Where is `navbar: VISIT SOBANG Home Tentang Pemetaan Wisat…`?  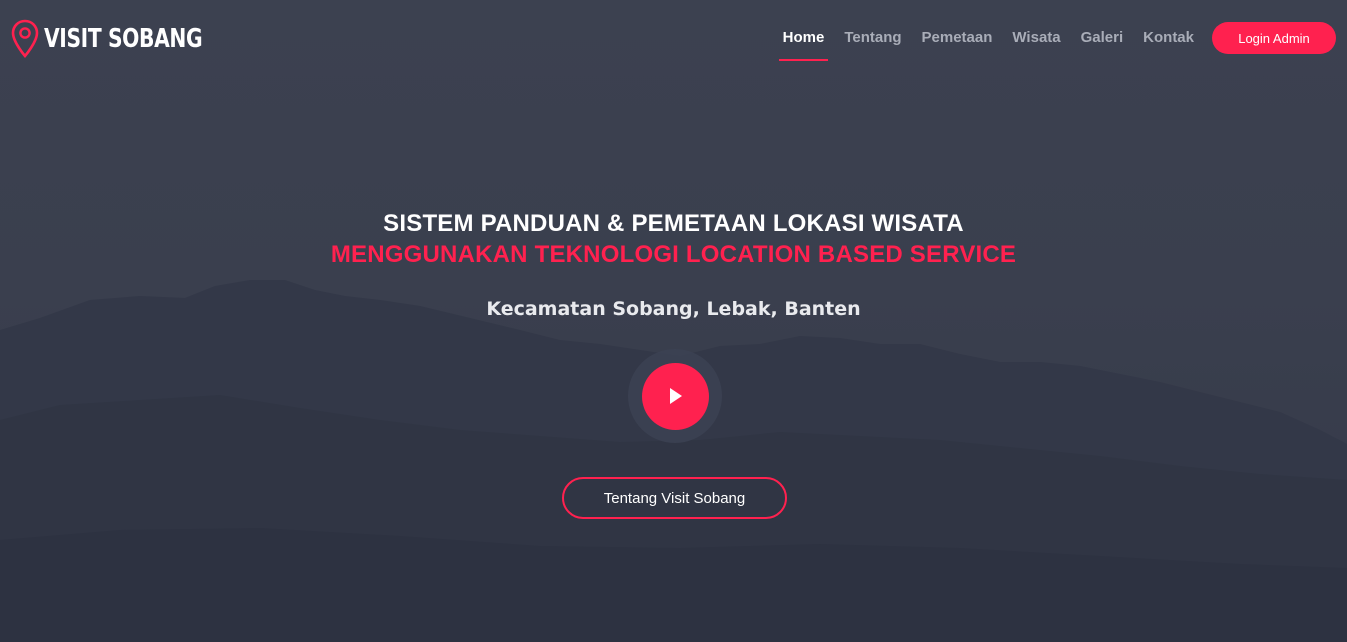
navbar: VISIT SOBANG Home Tentang Pemetaan Wisat… is located at coordinates (673, 38).